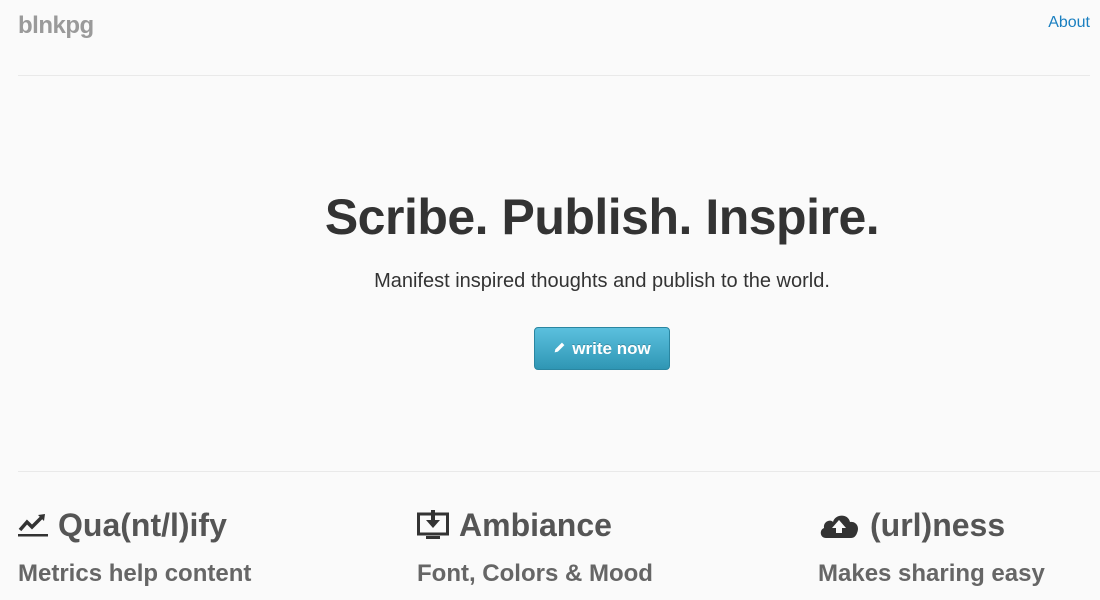 Image resolution: width=1100 pixels, height=600 pixels. What do you see at coordinates (559, 471) in the screenshot?
I see `section-divider` at bounding box center [559, 471].